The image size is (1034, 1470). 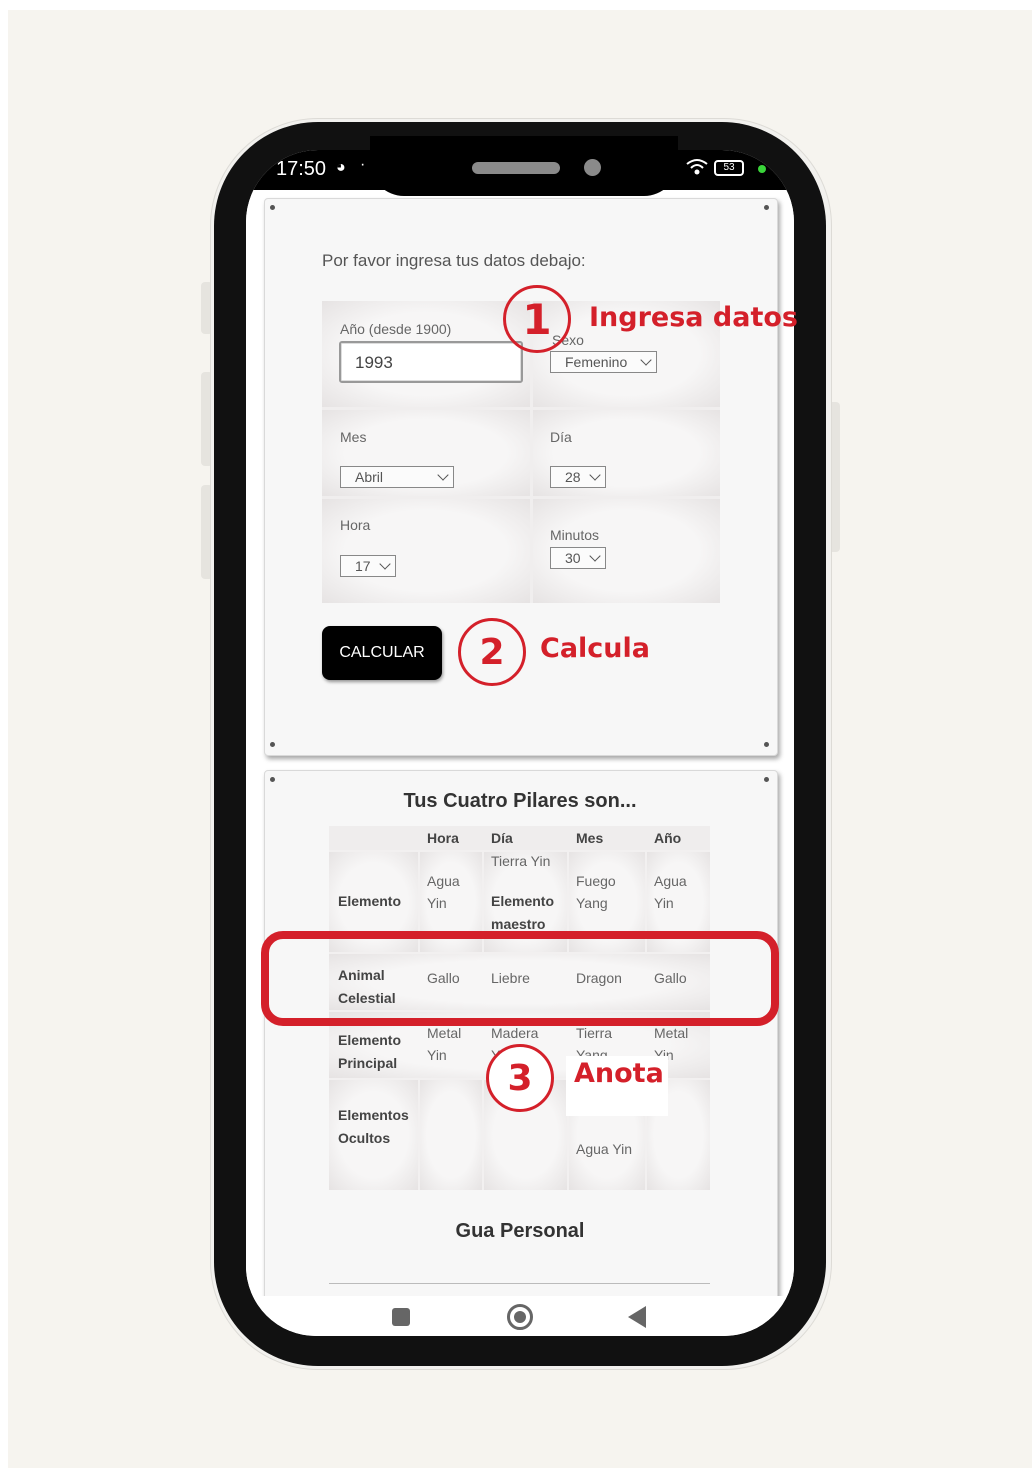 I want to click on day-select-value: 28, so click(x=573, y=477).